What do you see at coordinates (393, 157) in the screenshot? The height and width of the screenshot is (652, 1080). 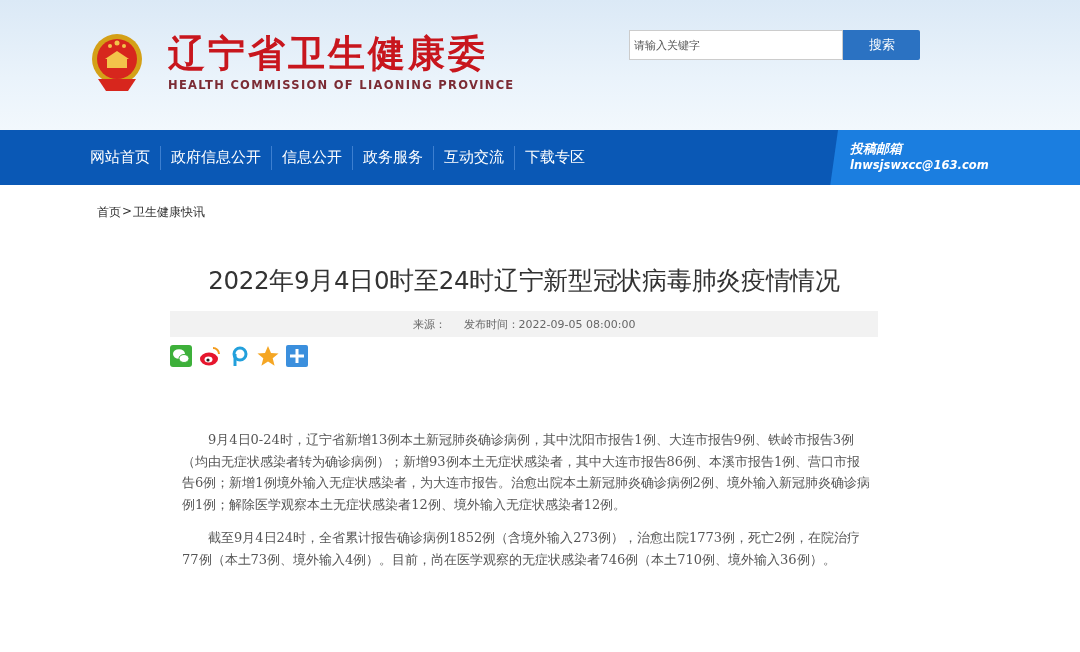 I see `nav-item: 政务服务` at bounding box center [393, 157].